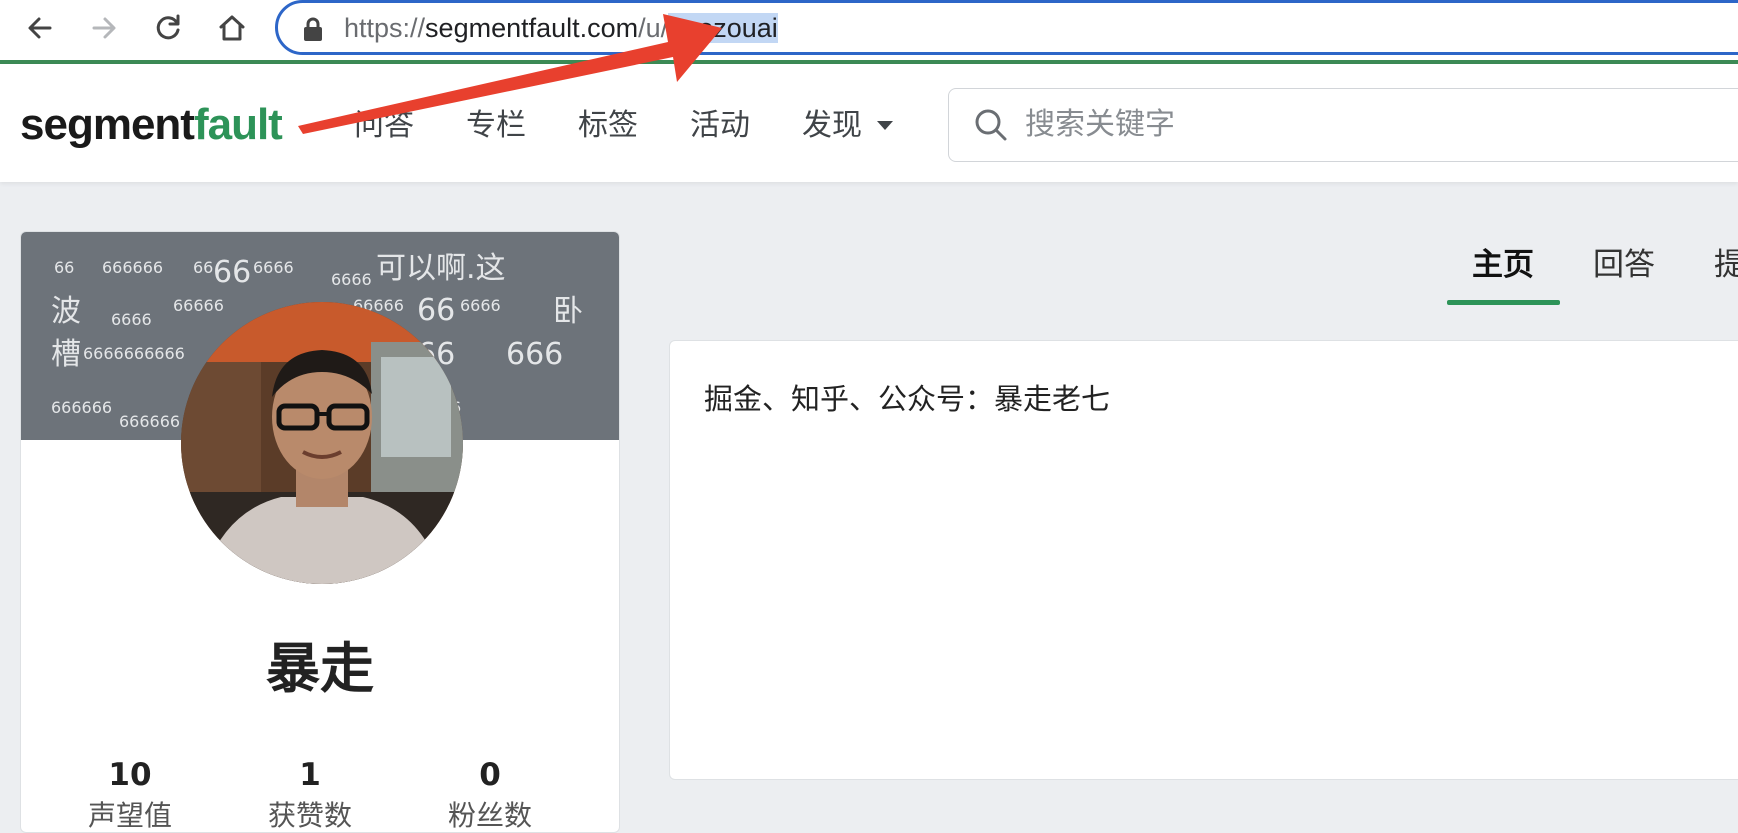  I want to click on danmu-comment: 卧, so click(568, 311).